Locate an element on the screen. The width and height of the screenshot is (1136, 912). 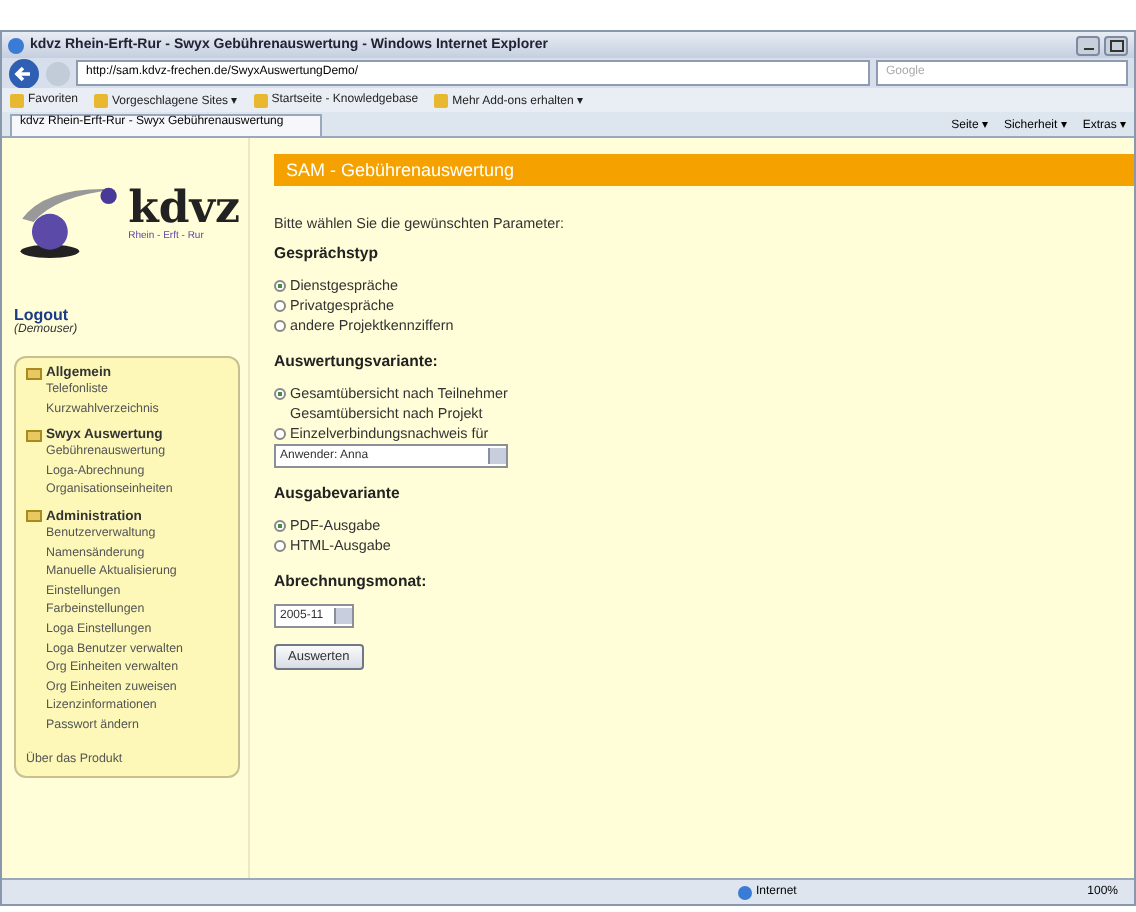
logout-link: Logout is located at coordinates (41, 315).